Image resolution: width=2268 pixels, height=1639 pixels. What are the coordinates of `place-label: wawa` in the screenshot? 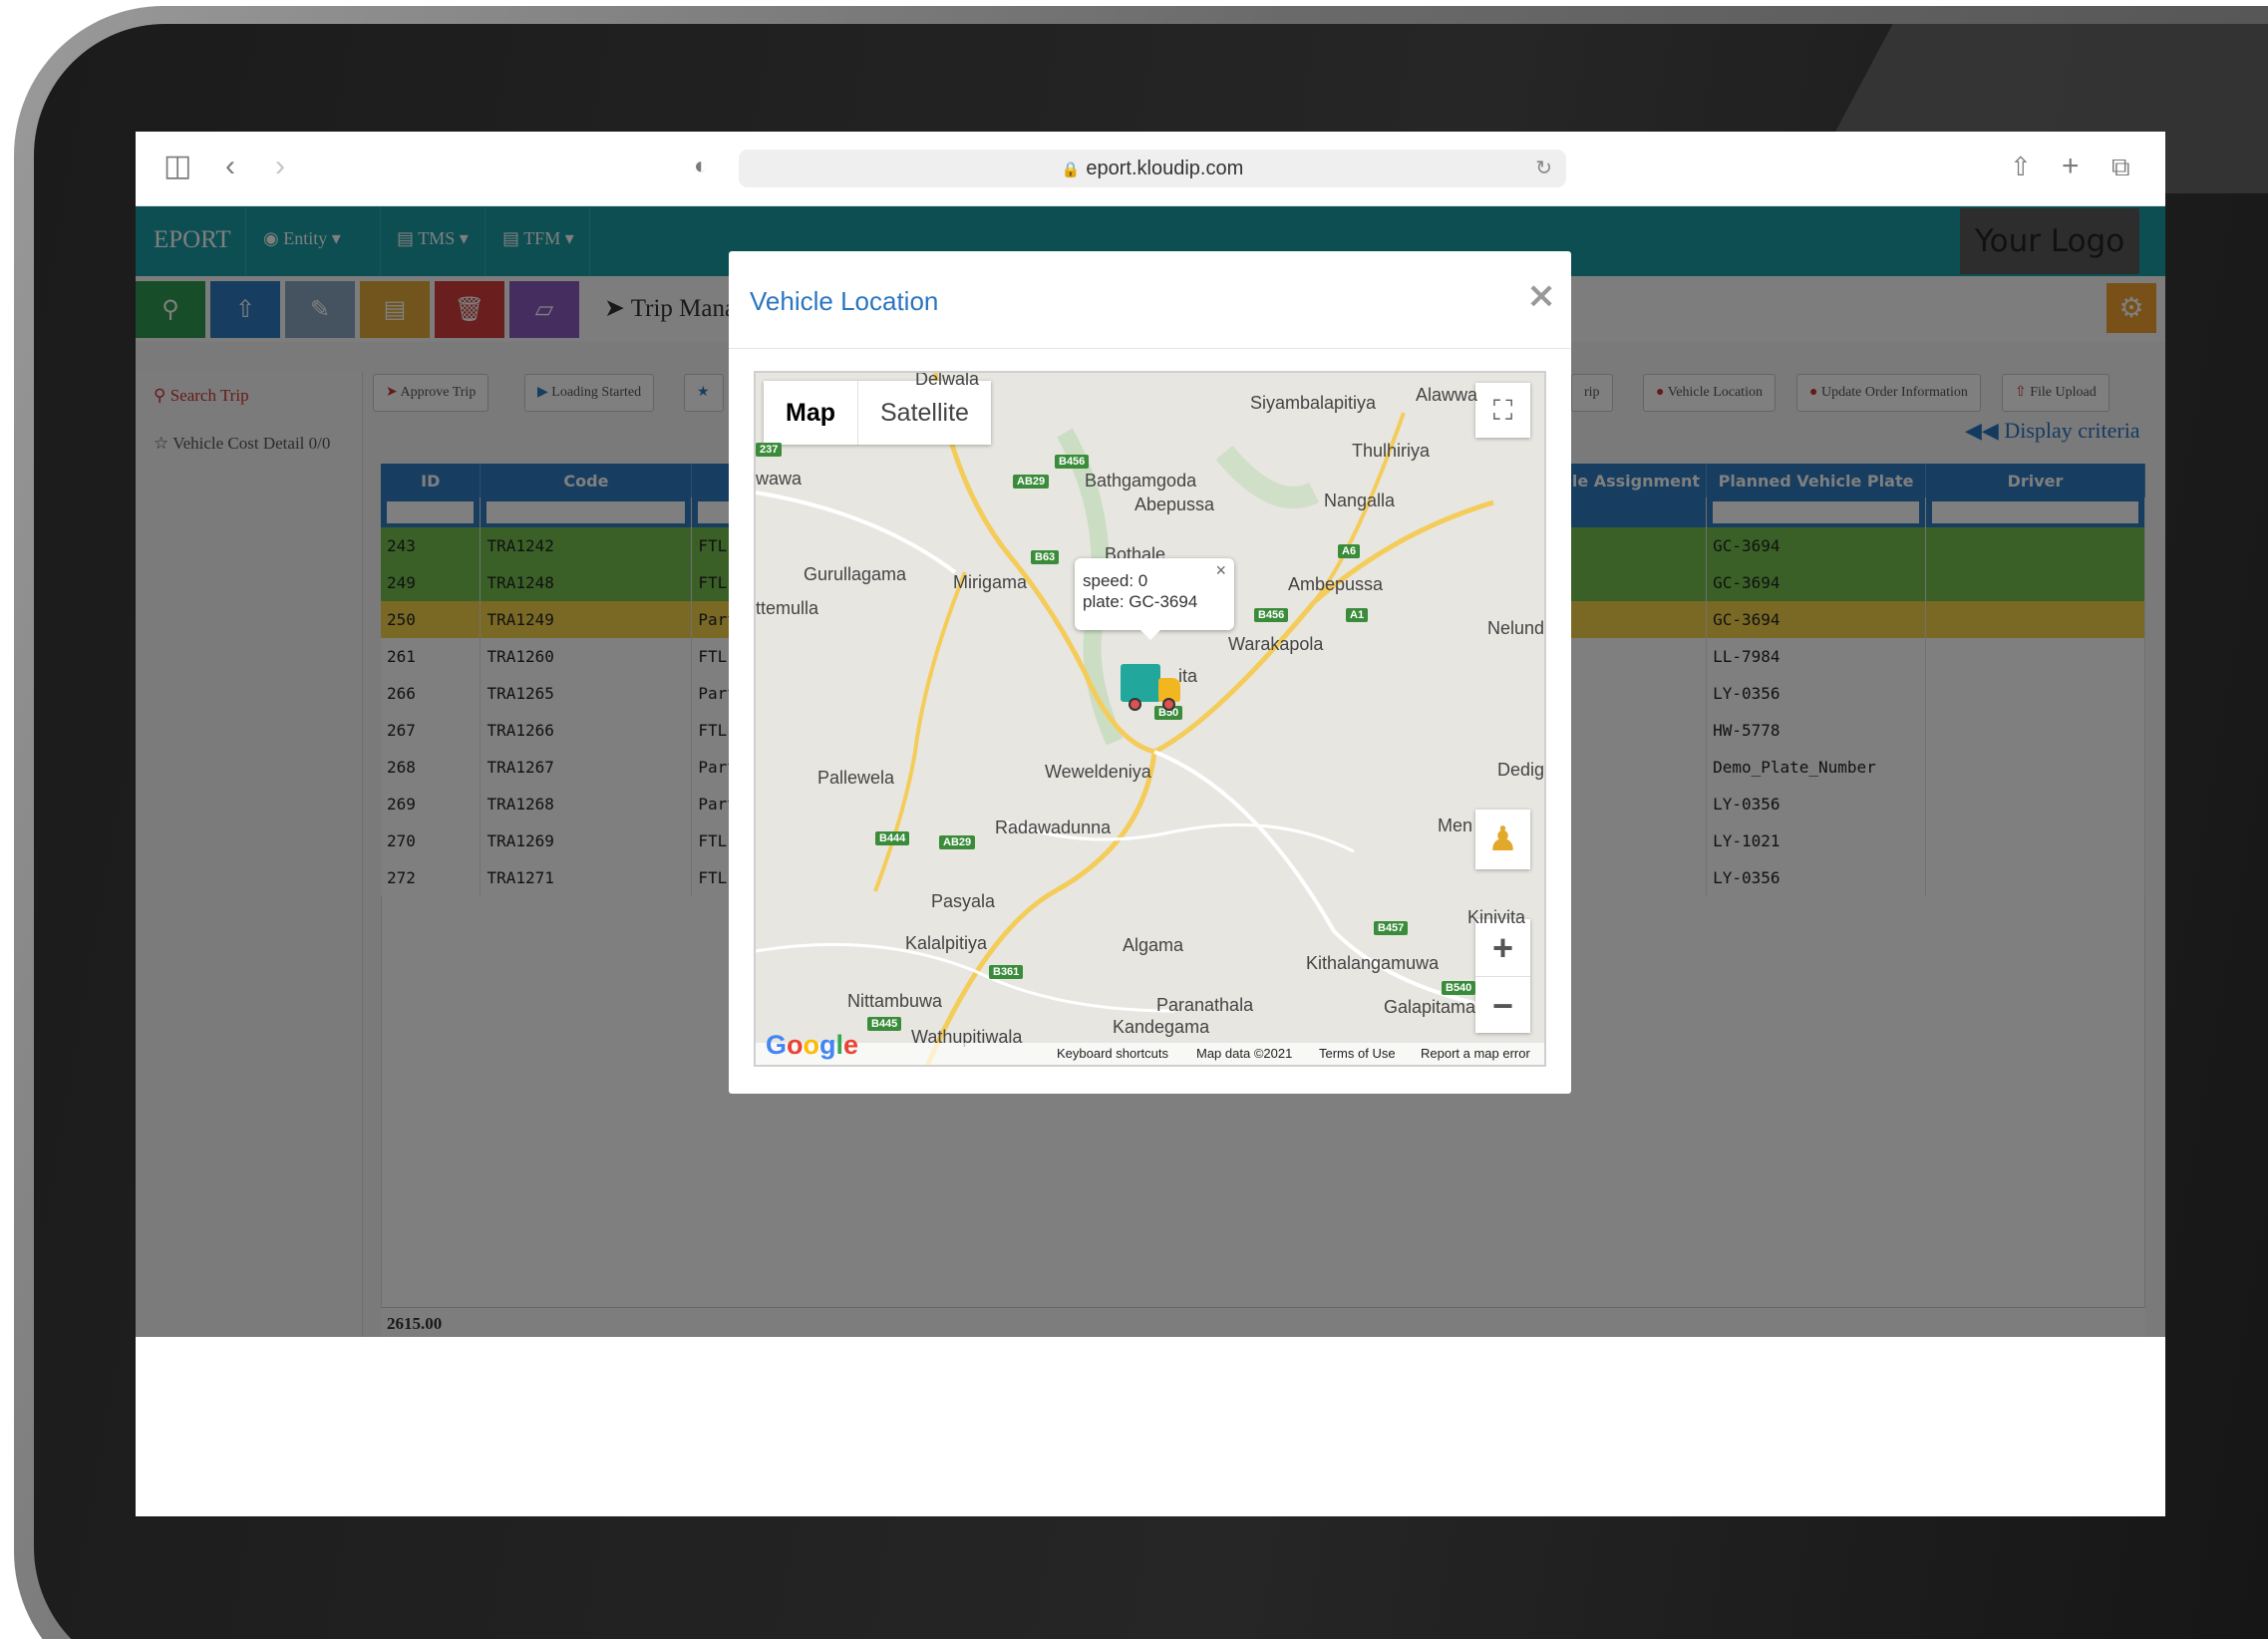 It's located at (779, 479).